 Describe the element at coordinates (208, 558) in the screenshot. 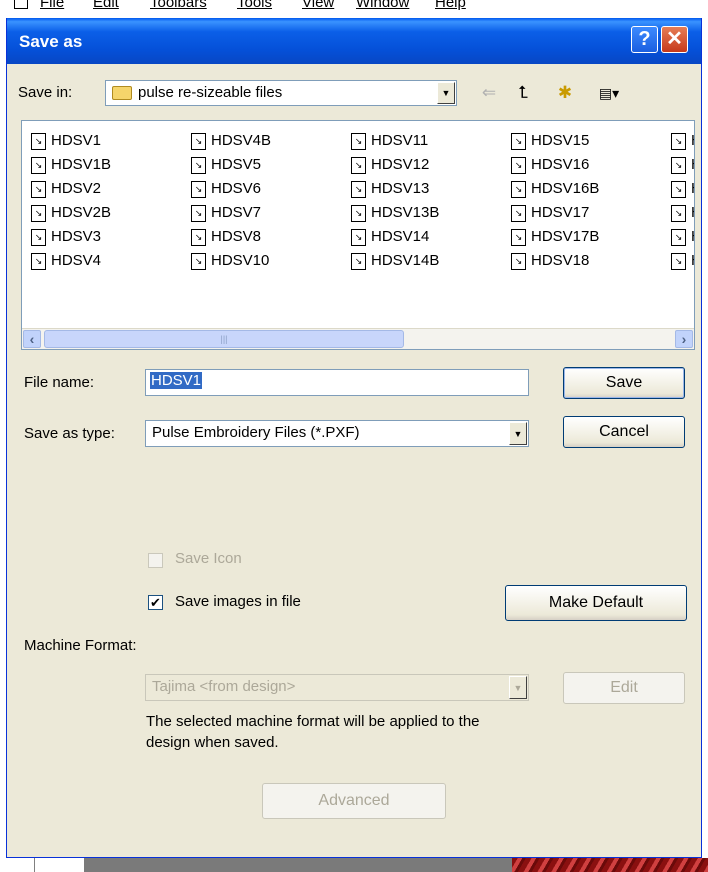

I see `save-icon-label: Save Icon` at that location.